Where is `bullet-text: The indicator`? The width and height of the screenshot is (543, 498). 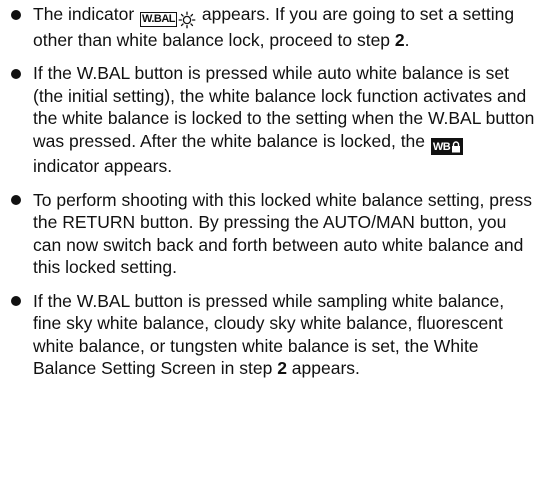
bullet-text: The indicator is located at coordinates (84, 14).